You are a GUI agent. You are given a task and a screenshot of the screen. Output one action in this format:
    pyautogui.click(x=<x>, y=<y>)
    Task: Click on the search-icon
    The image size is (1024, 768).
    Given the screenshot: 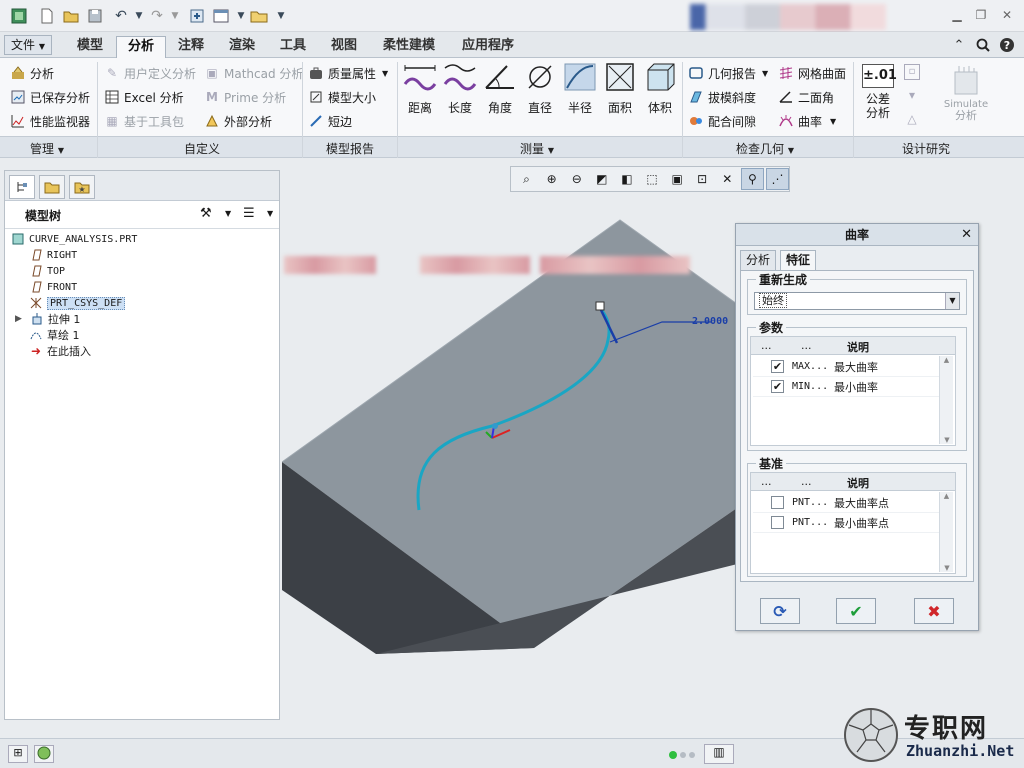 What is the action you would take?
    pyautogui.click(x=983, y=45)
    